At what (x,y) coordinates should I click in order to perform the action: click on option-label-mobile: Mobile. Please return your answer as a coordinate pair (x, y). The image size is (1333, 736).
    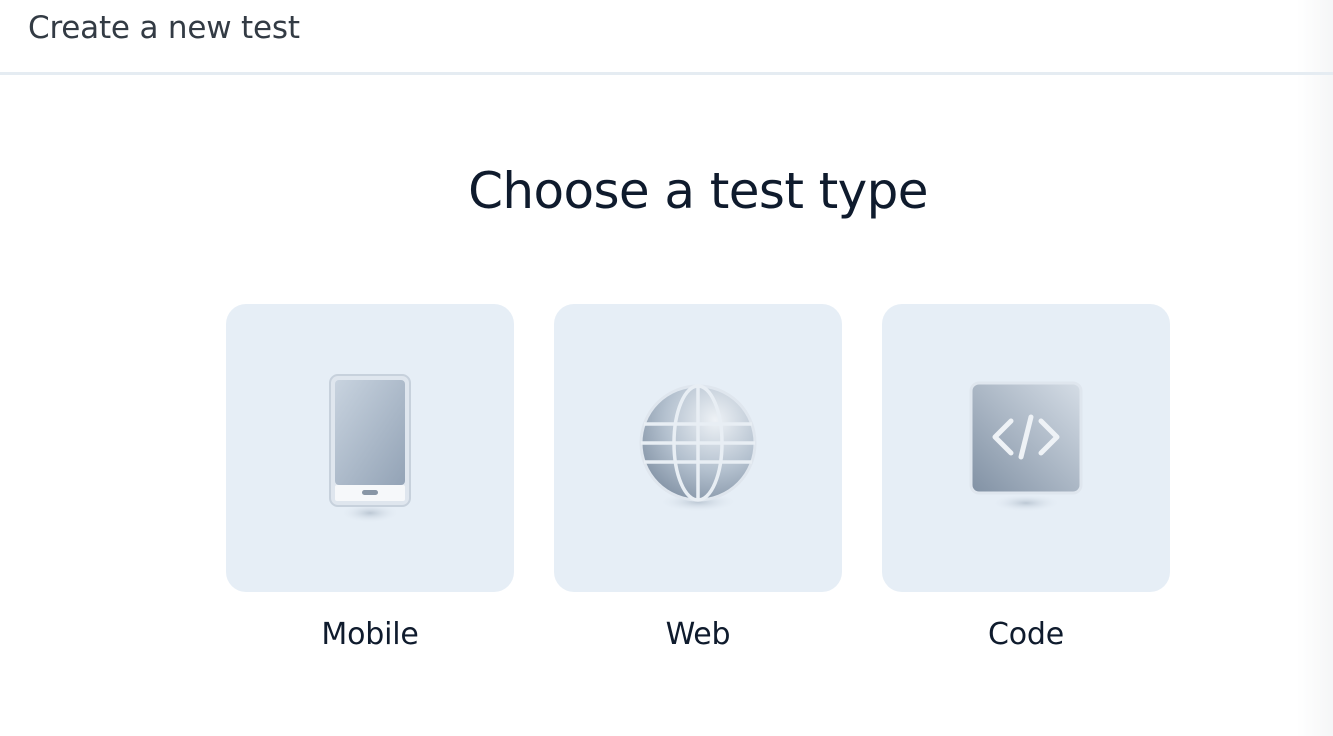
    Looking at the image, I should click on (370, 634).